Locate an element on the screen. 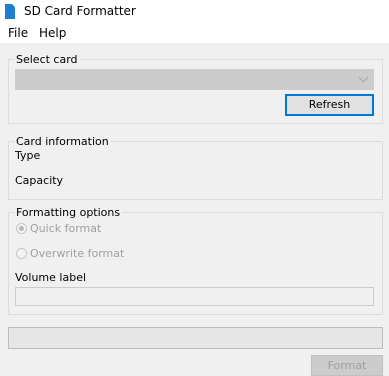 The image size is (389, 376). volume-label-input is located at coordinates (194, 296).